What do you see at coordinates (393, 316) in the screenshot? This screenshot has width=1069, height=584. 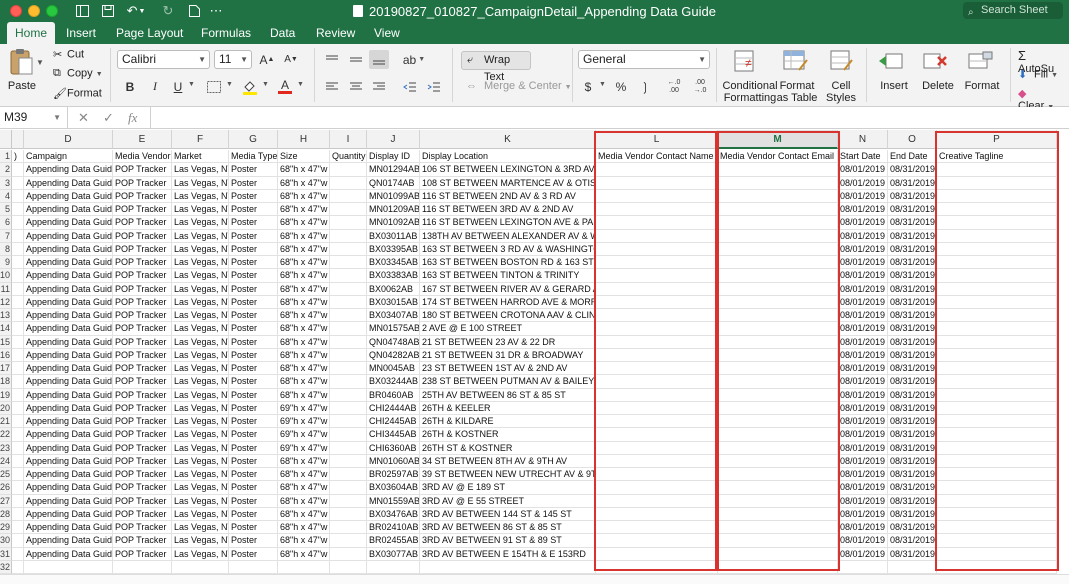 I see `table-cell: BX03407AB` at bounding box center [393, 316].